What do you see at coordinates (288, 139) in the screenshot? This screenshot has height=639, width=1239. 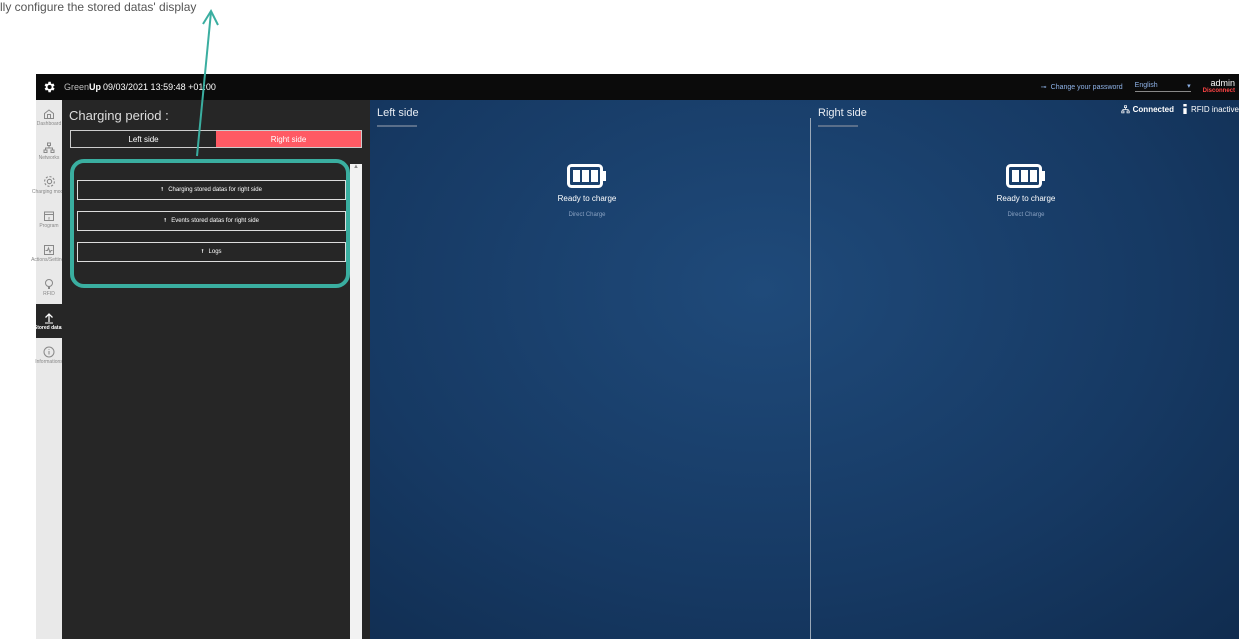 I see `tab-right-side: Right side` at bounding box center [288, 139].